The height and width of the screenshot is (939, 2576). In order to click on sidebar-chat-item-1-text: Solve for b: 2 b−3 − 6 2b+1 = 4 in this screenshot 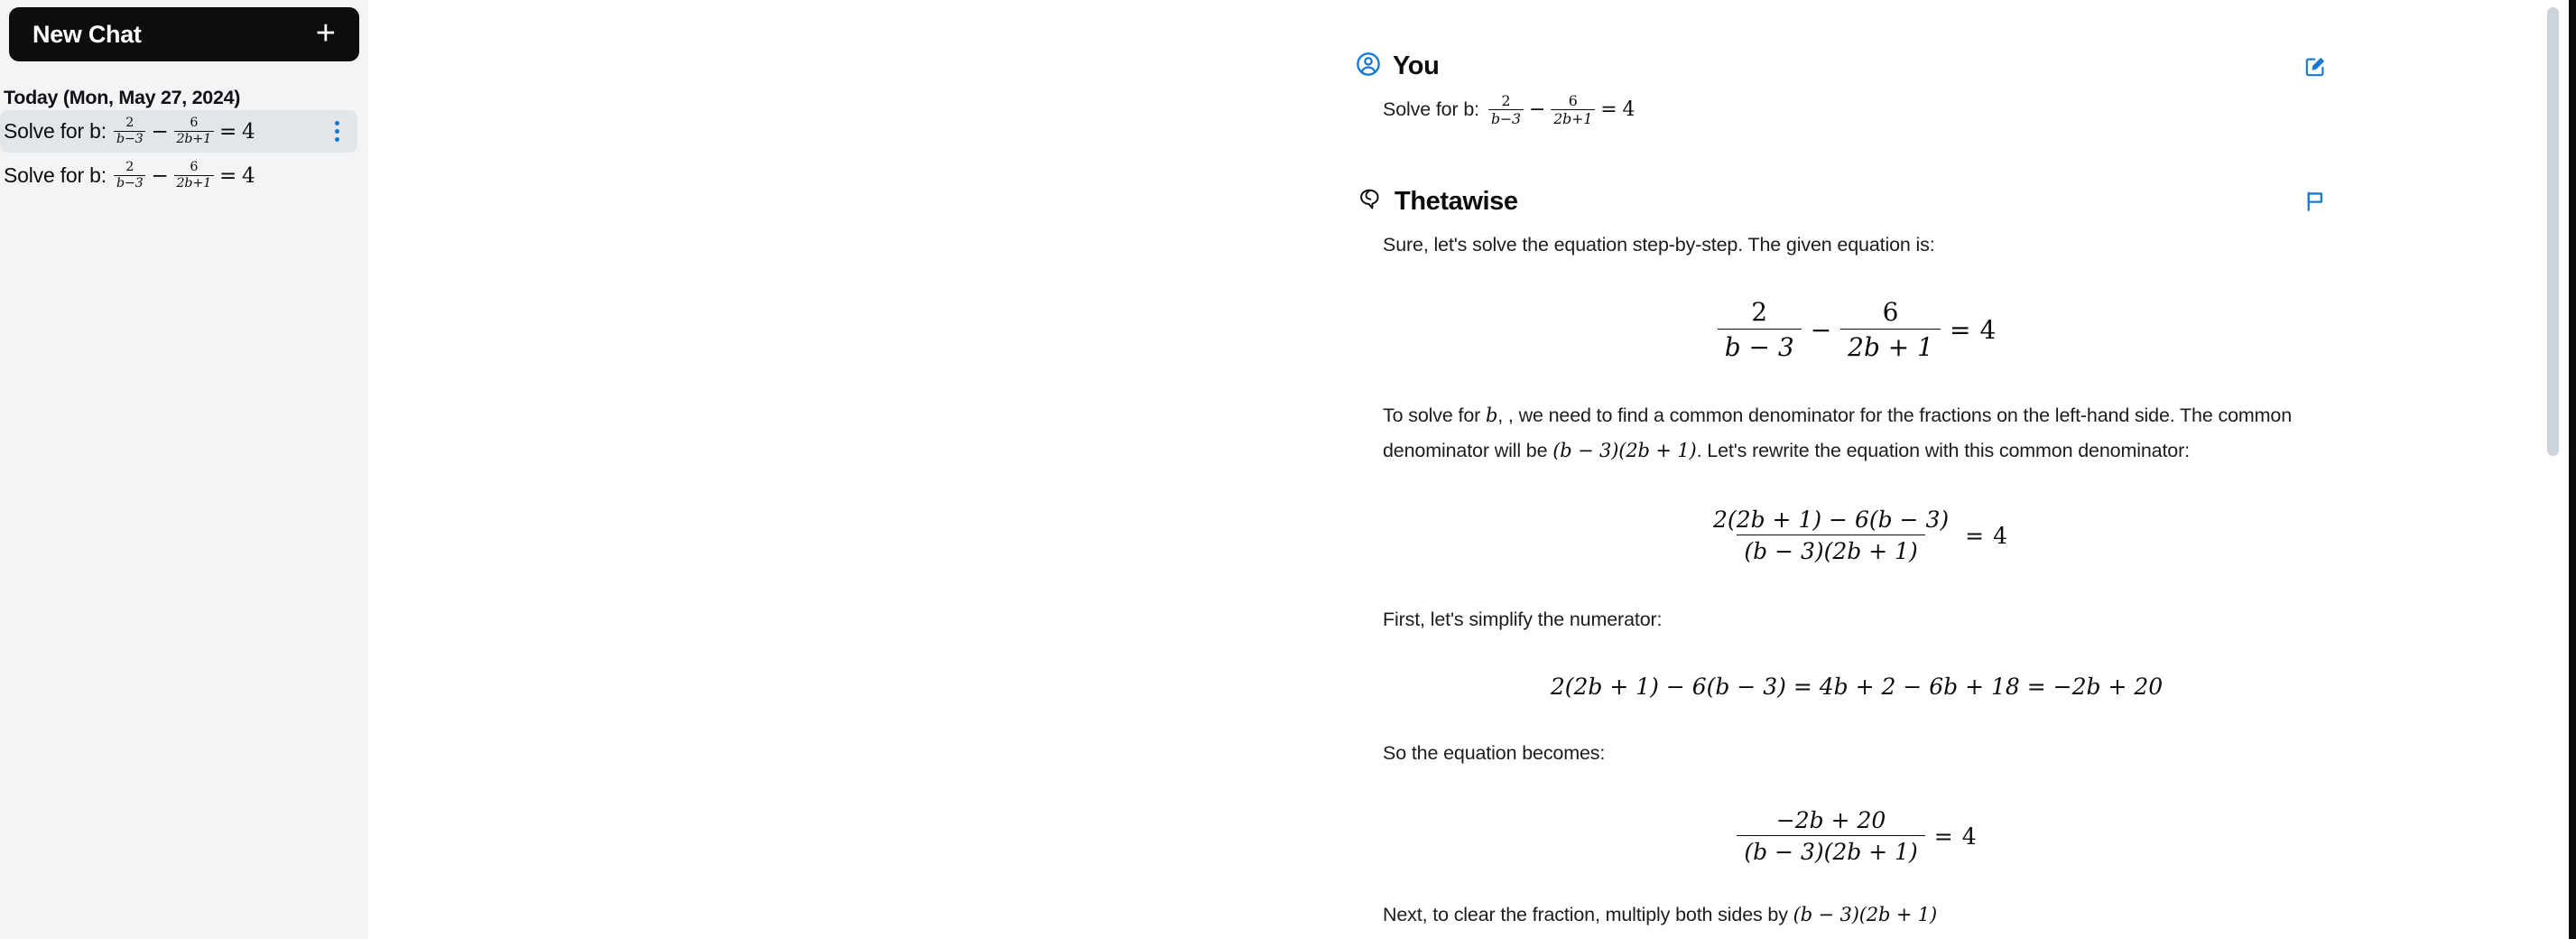, I will do `click(176, 176)`.